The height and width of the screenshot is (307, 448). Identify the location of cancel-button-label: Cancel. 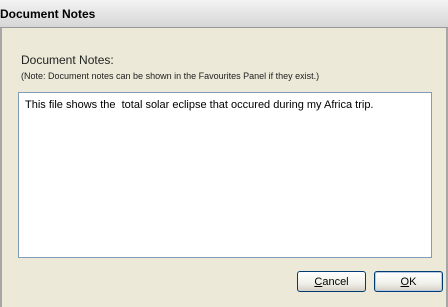
(331, 281).